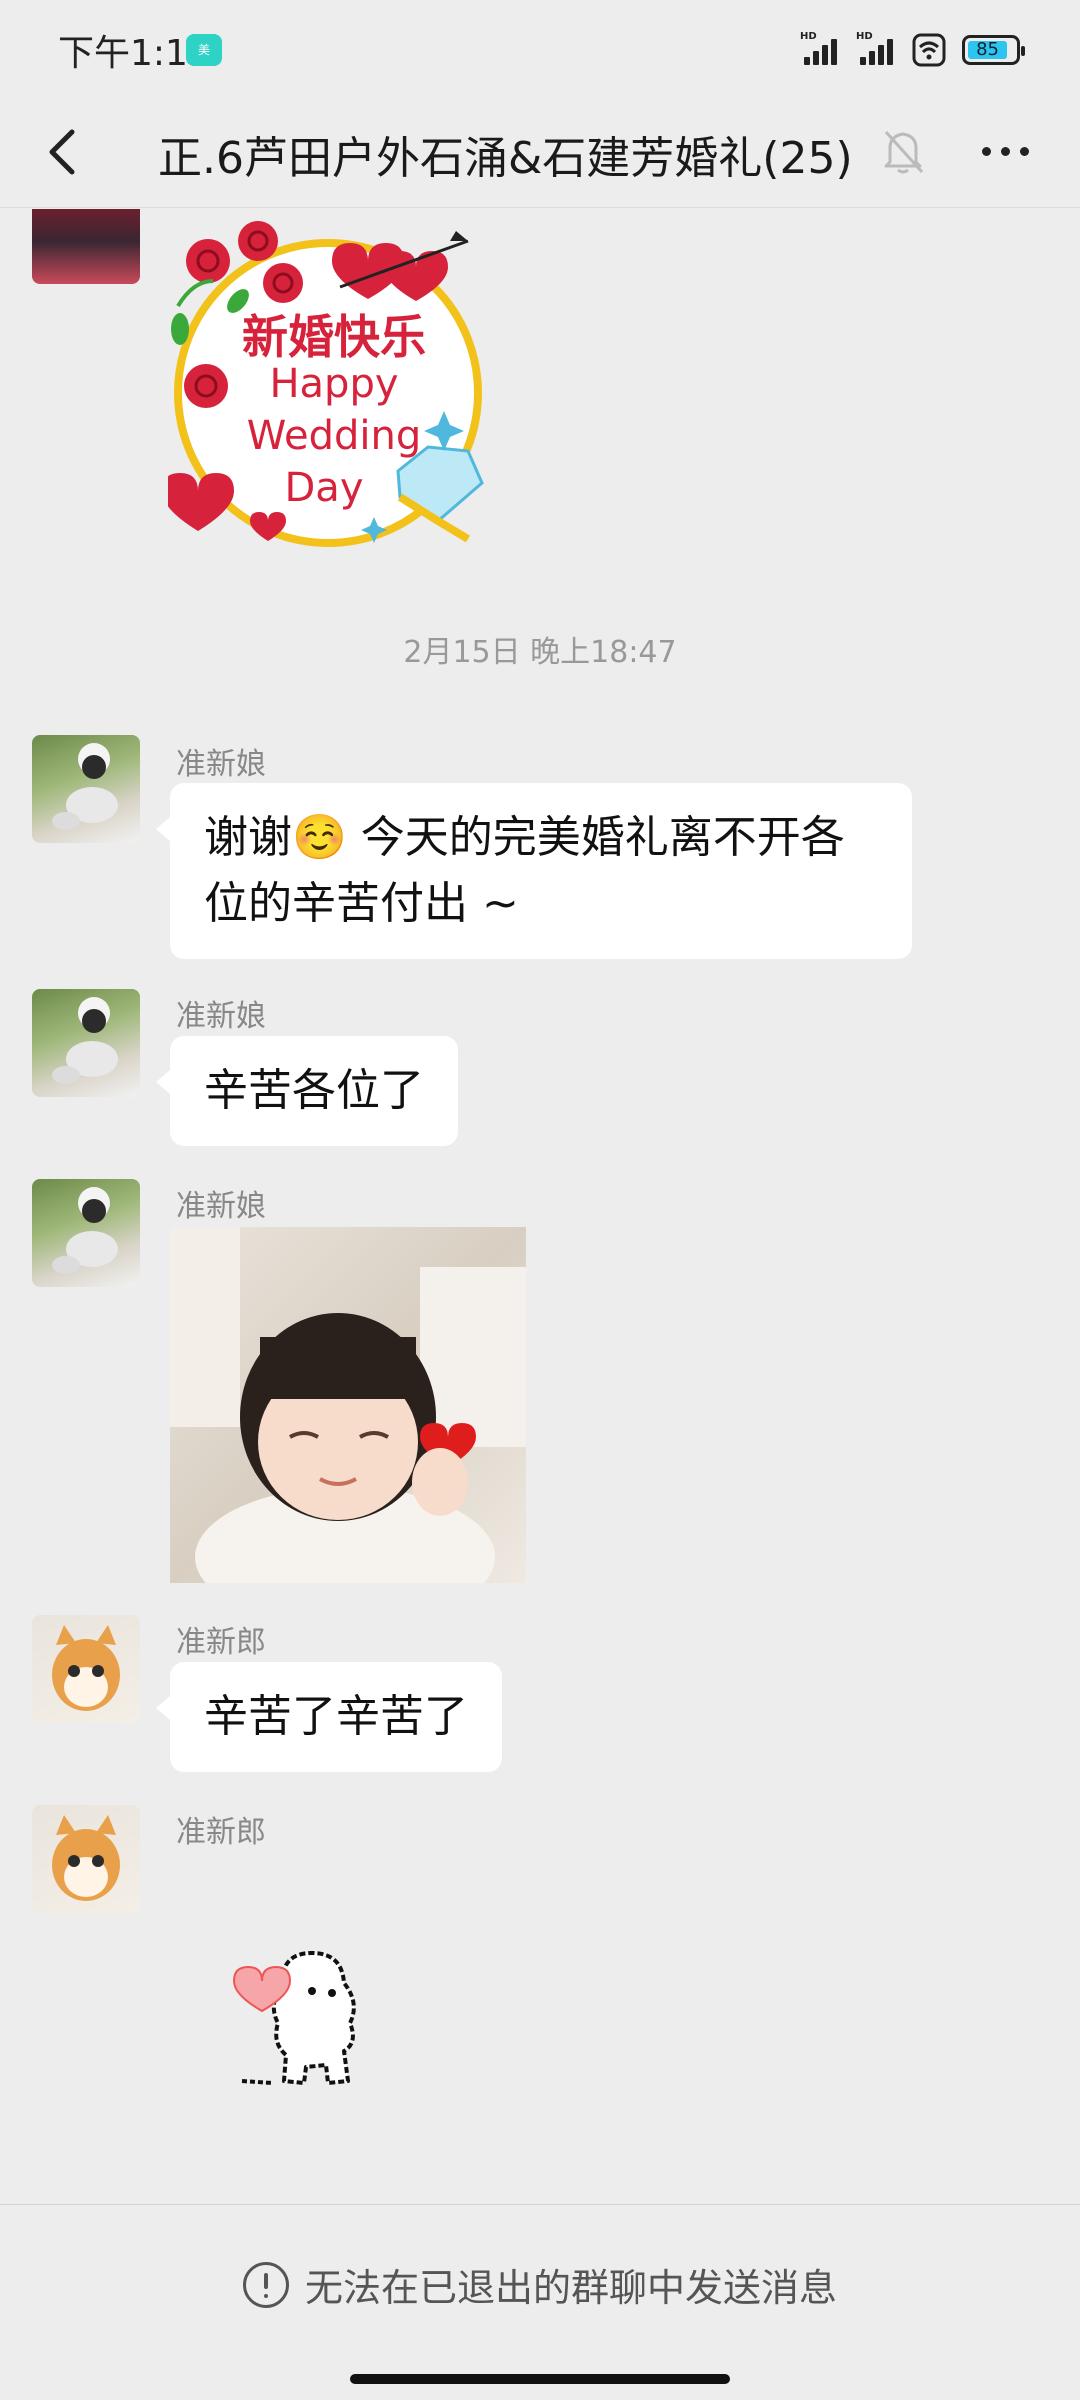 This screenshot has width=1080, height=2400. I want to click on input-disabled-bar: 无法在已退出的群聊中发送消息, so click(540, 2281).